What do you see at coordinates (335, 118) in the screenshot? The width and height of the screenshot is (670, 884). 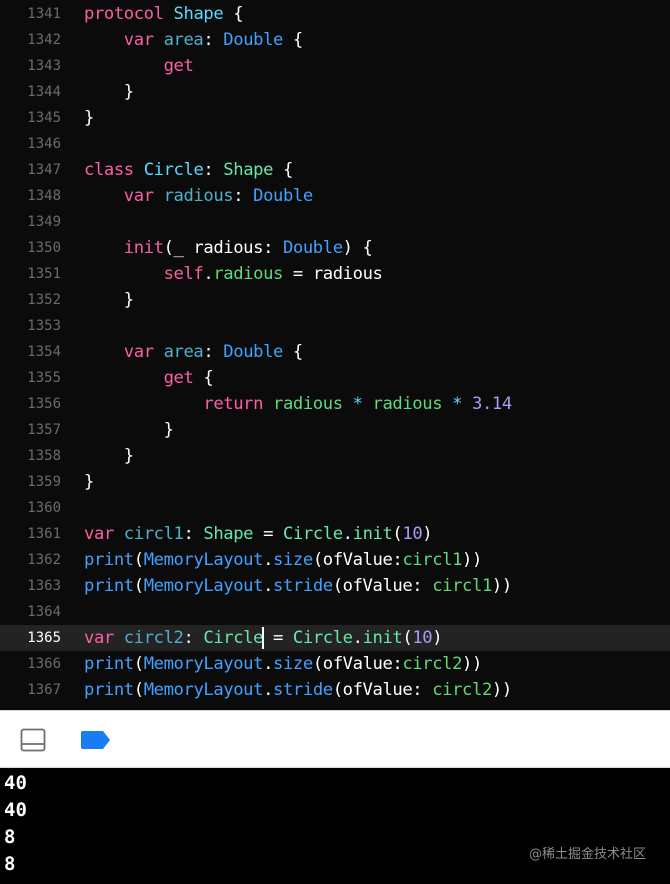 I see `code-line: 1345}` at bounding box center [335, 118].